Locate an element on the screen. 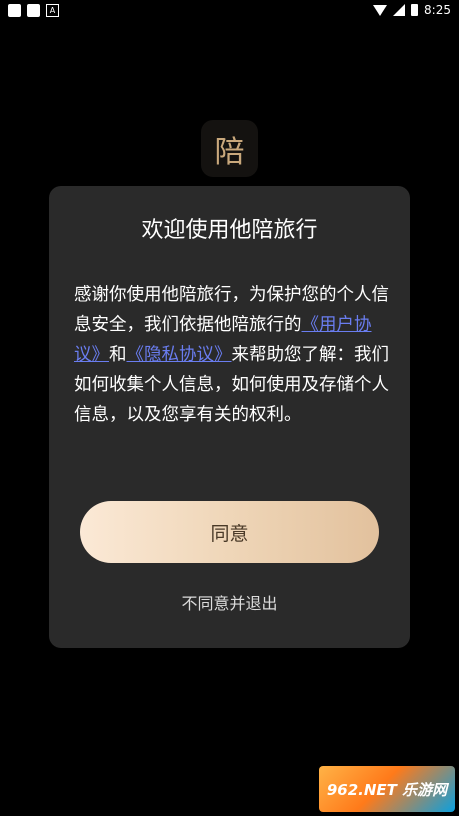 Image resolution: width=459 pixels, height=816 pixels. wifi-icon is located at coordinates (380, 10).